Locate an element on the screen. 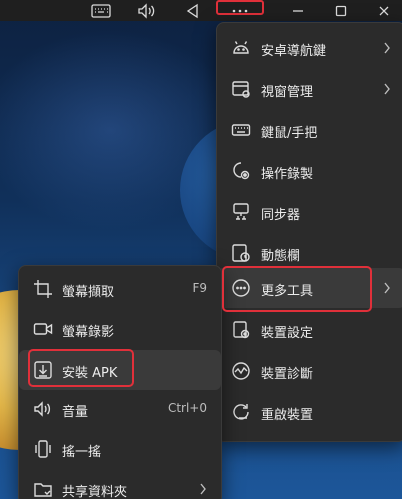 The width and height of the screenshot is (402, 499). diagnostics-icon is located at coordinates (241, 371).